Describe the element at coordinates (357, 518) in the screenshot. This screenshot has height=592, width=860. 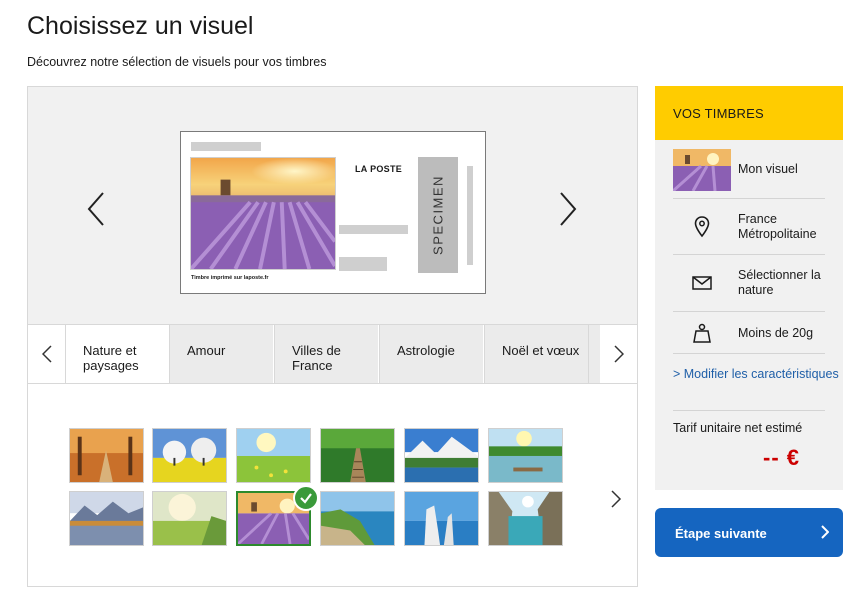
I see `thumbnail-coastal-cliff` at that location.